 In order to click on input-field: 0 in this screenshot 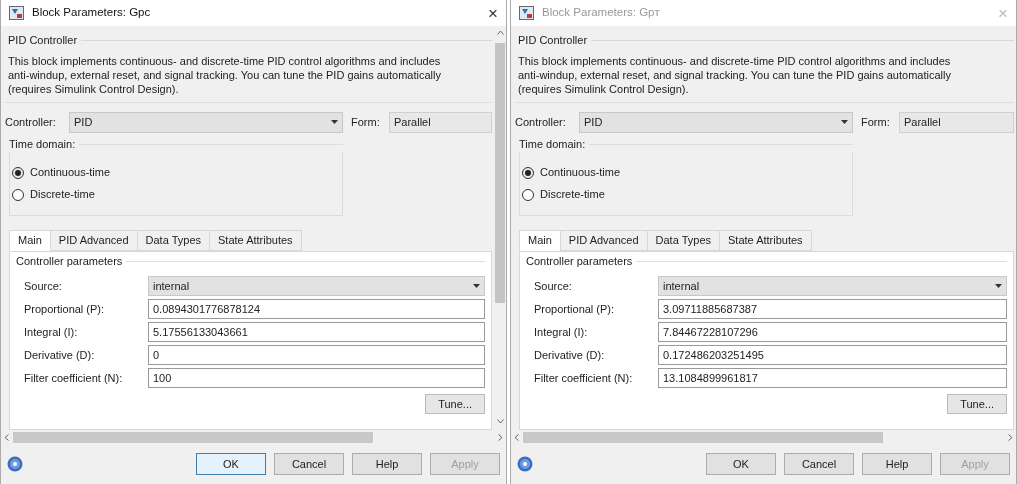, I will do `click(316, 355)`.